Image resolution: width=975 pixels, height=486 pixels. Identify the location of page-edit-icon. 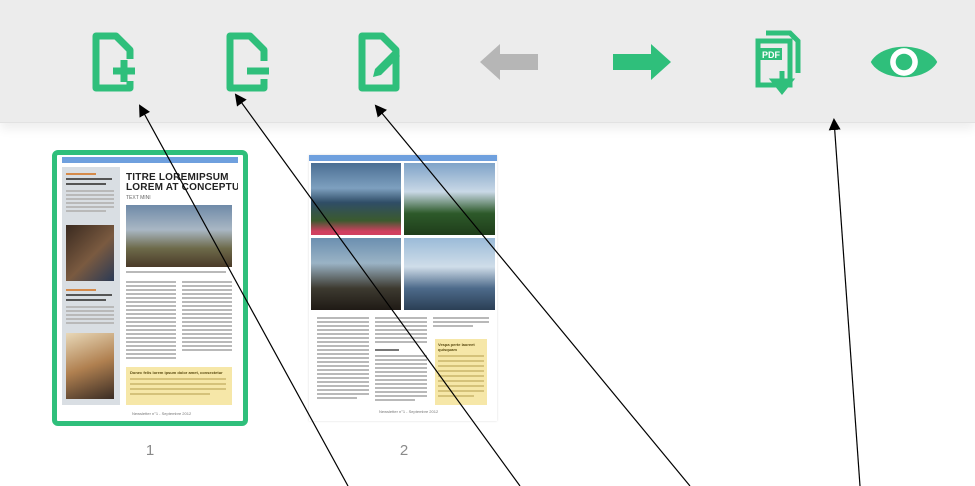
(379, 62).